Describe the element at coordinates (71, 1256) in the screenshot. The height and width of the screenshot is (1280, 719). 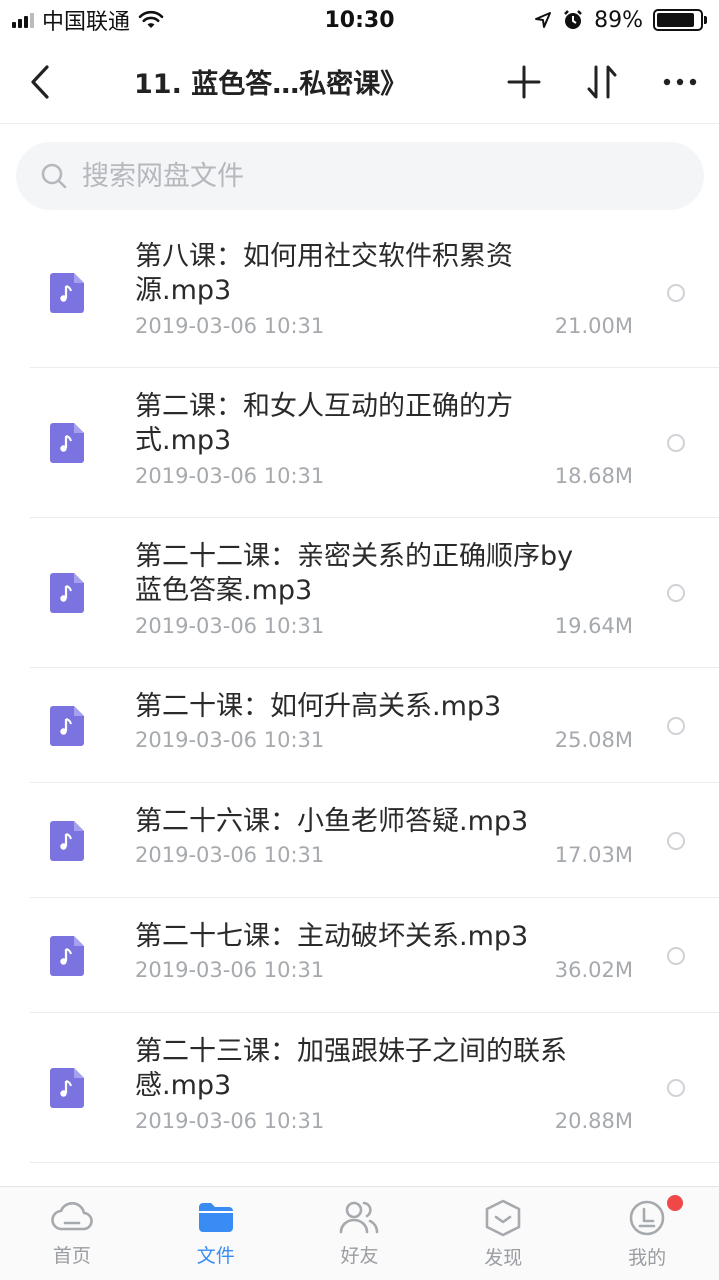
I see `tab-home-label: 首页` at that location.